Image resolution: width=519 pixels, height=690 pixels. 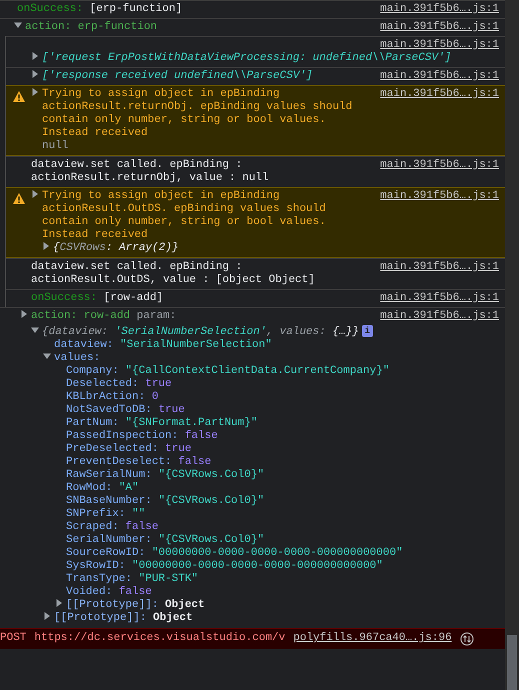 What do you see at coordinates (96, 514) in the screenshot?
I see `property-key: SNPrefix:` at bounding box center [96, 514].